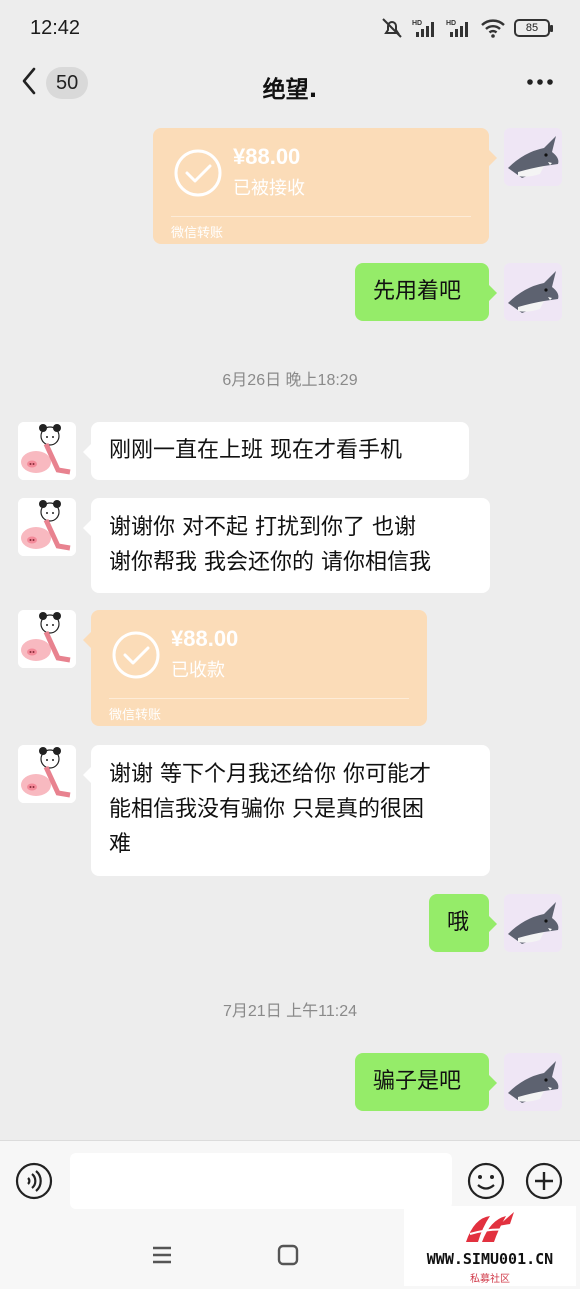 The height and width of the screenshot is (1289, 580). I want to click on message-text: 刚刚一直在上班 现在才看手机, so click(255, 450).